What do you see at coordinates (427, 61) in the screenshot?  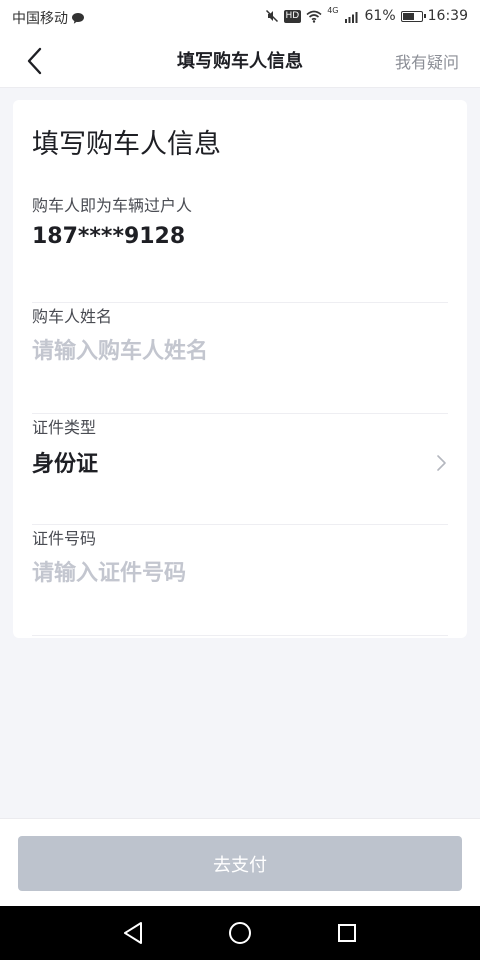 I see `help-link: 我有疑问` at bounding box center [427, 61].